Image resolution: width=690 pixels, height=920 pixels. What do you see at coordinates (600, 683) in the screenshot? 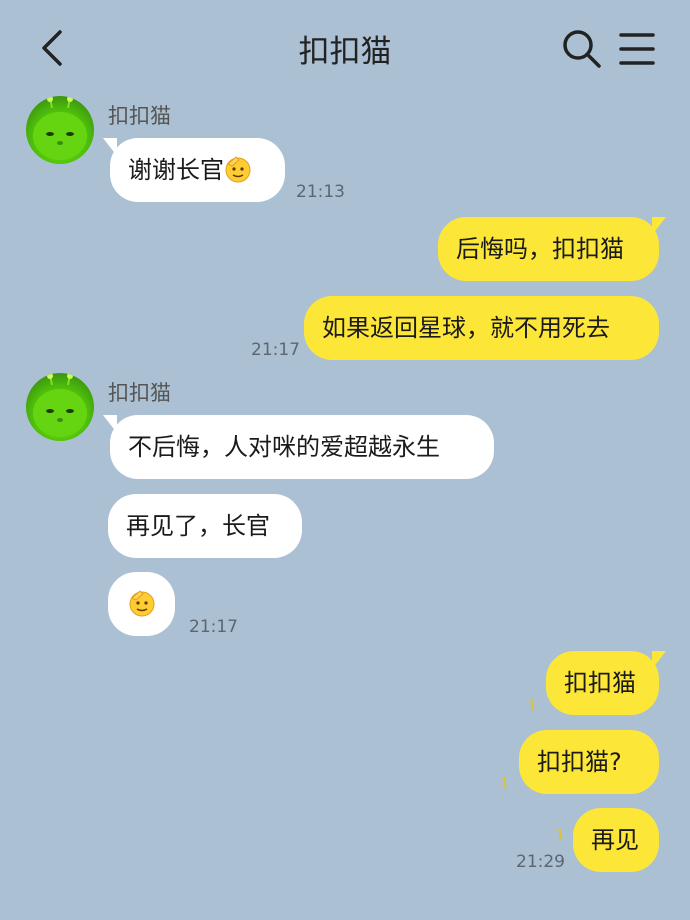
I see `message-text: 扣扣猫` at bounding box center [600, 683].